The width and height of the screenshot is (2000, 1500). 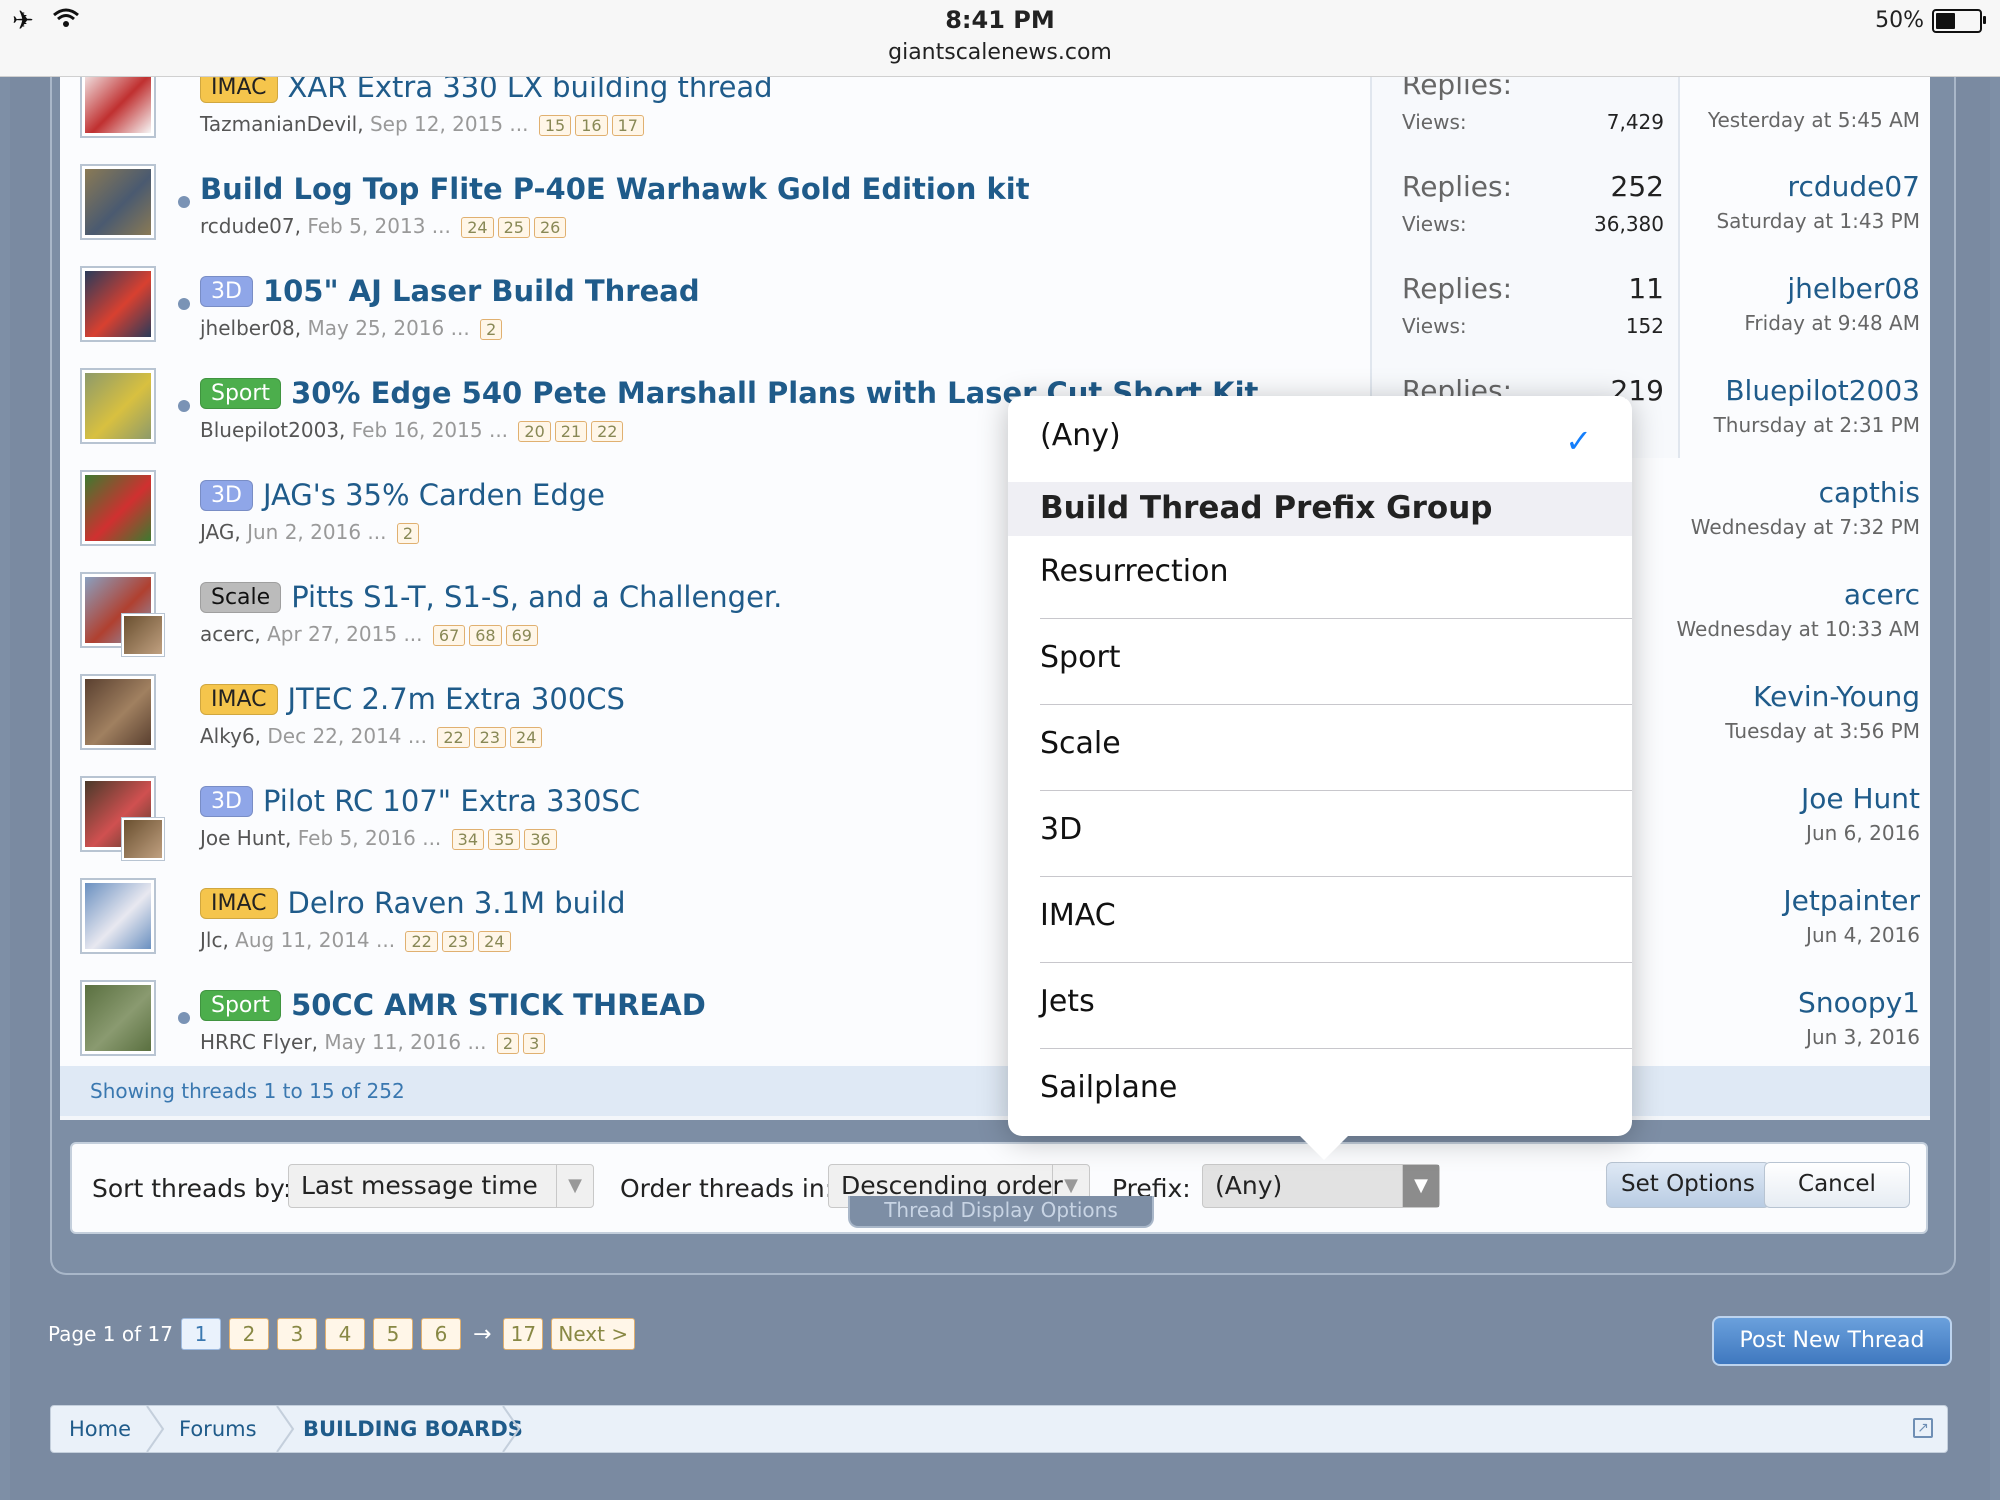 What do you see at coordinates (1001, 1212) in the screenshot?
I see `thread-display-options-tab: Thread Display Options` at bounding box center [1001, 1212].